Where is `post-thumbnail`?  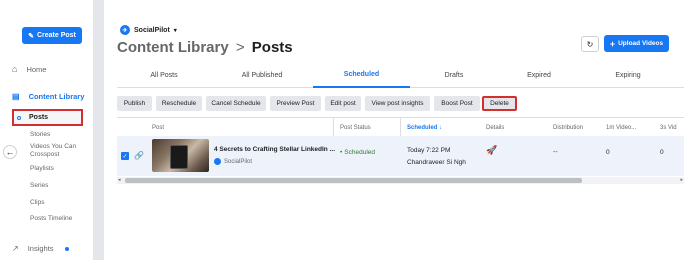 post-thumbnail is located at coordinates (180, 155).